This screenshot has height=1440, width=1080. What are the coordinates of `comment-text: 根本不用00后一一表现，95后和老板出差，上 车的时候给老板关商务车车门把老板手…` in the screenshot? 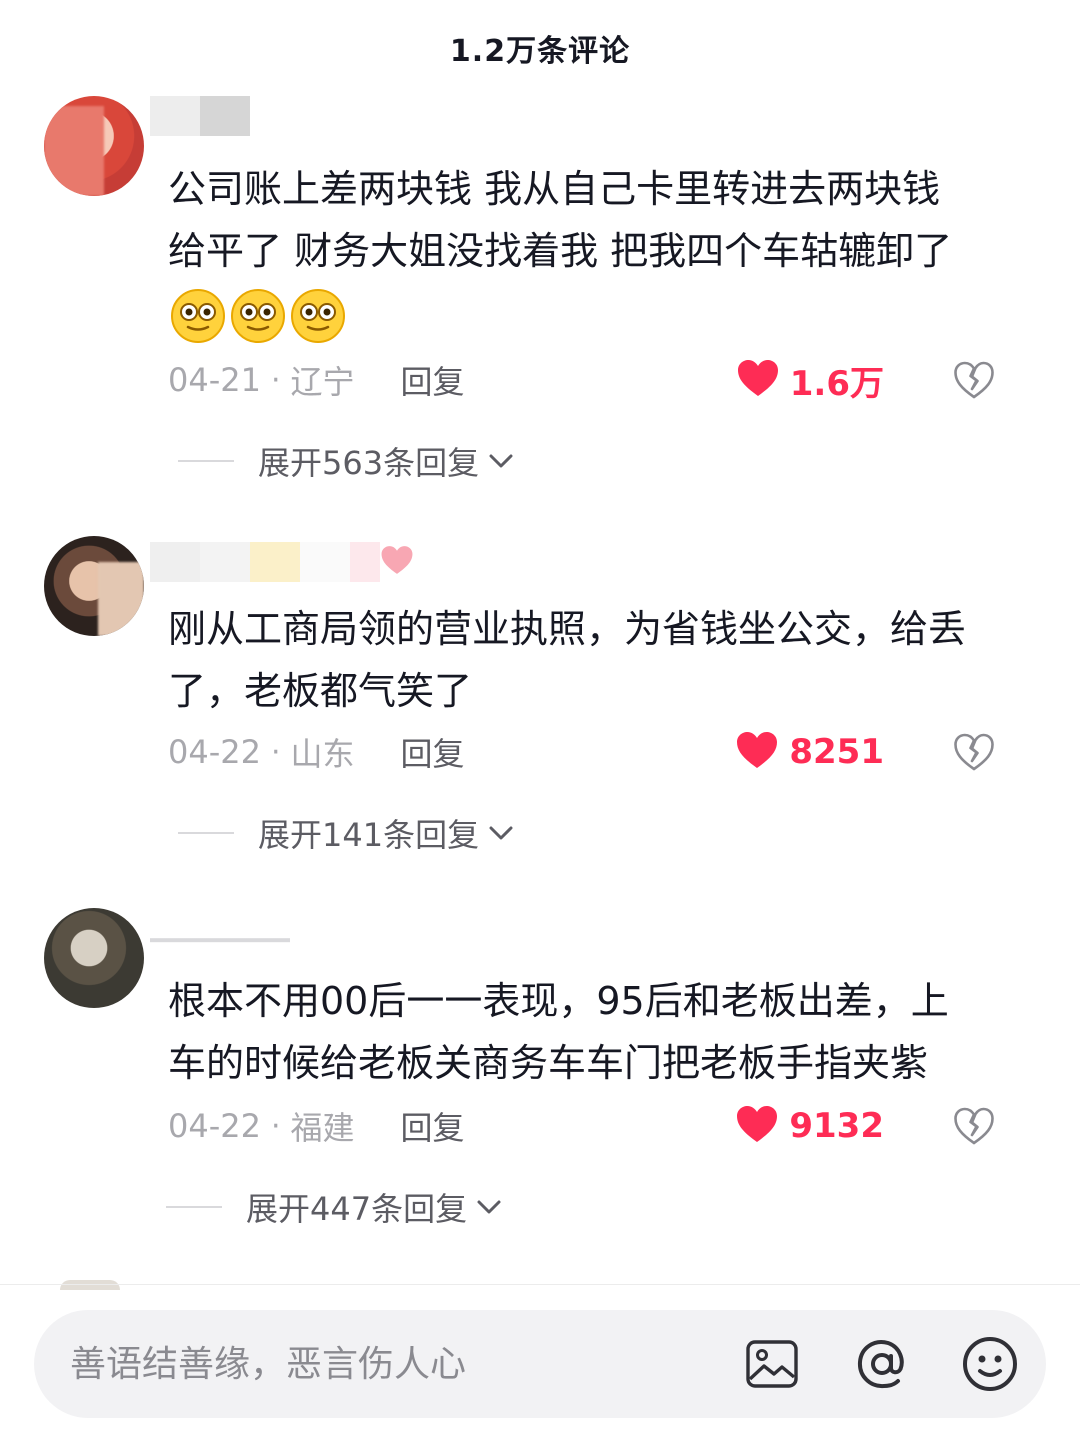 It's located at (558, 1032).